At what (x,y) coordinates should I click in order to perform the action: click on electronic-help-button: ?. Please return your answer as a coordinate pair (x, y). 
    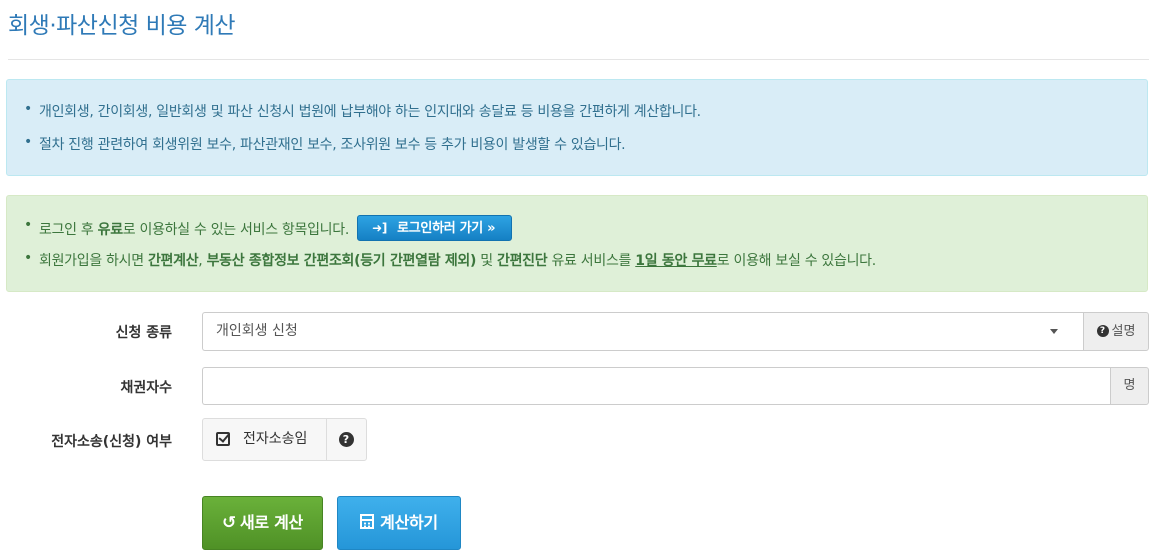
    Looking at the image, I should click on (346, 439).